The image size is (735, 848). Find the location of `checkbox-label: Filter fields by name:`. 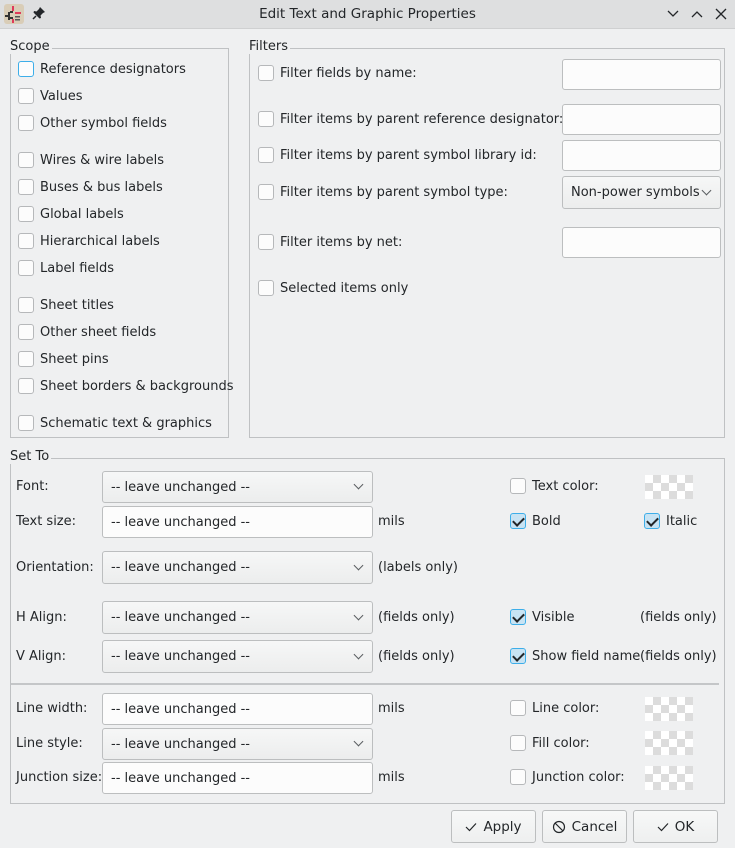

checkbox-label: Filter fields by name: is located at coordinates (348, 73).